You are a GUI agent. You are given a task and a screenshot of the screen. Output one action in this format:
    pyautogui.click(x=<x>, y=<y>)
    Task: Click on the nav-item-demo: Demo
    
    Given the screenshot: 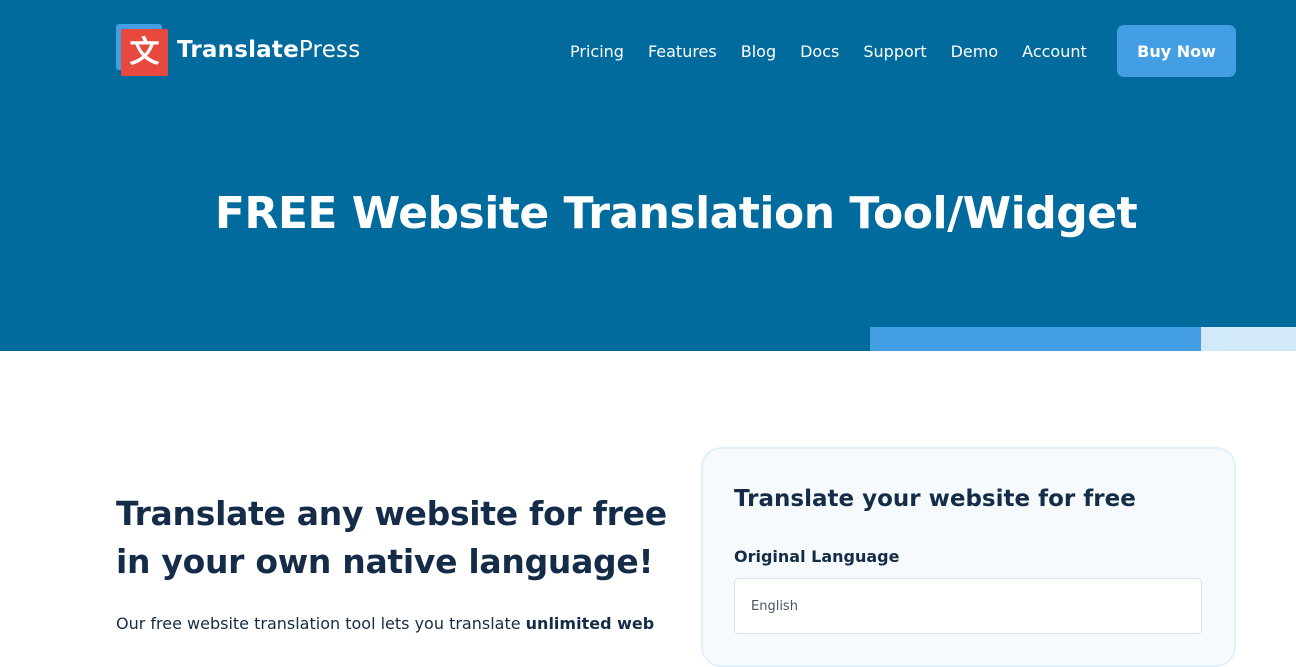 What is the action you would take?
    pyautogui.click(x=975, y=51)
    